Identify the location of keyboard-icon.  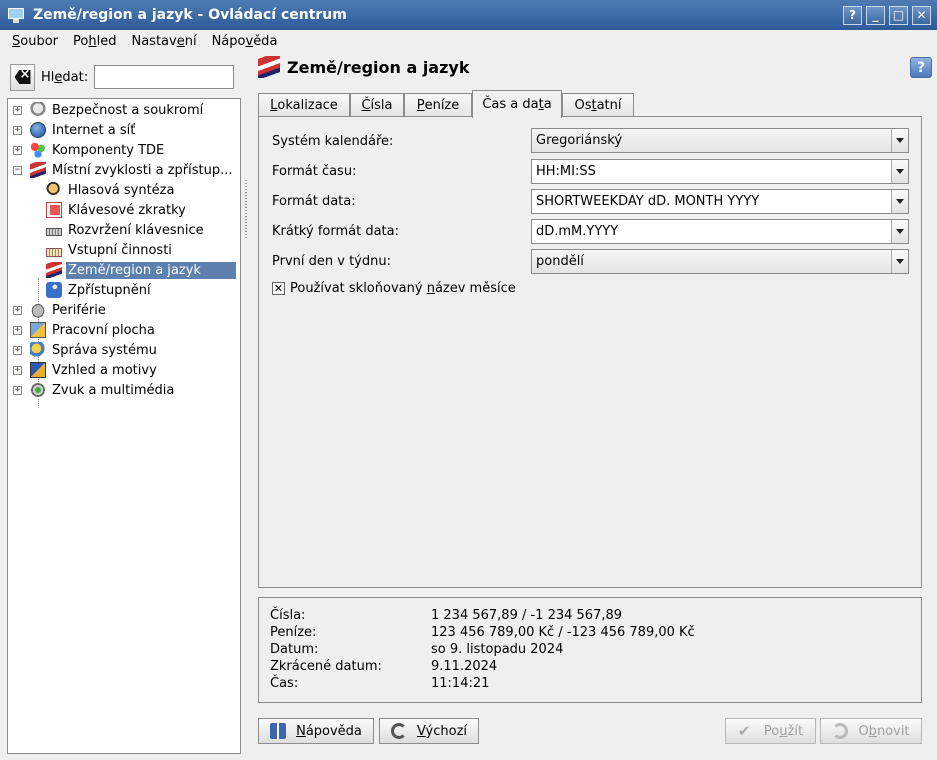
(54, 232).